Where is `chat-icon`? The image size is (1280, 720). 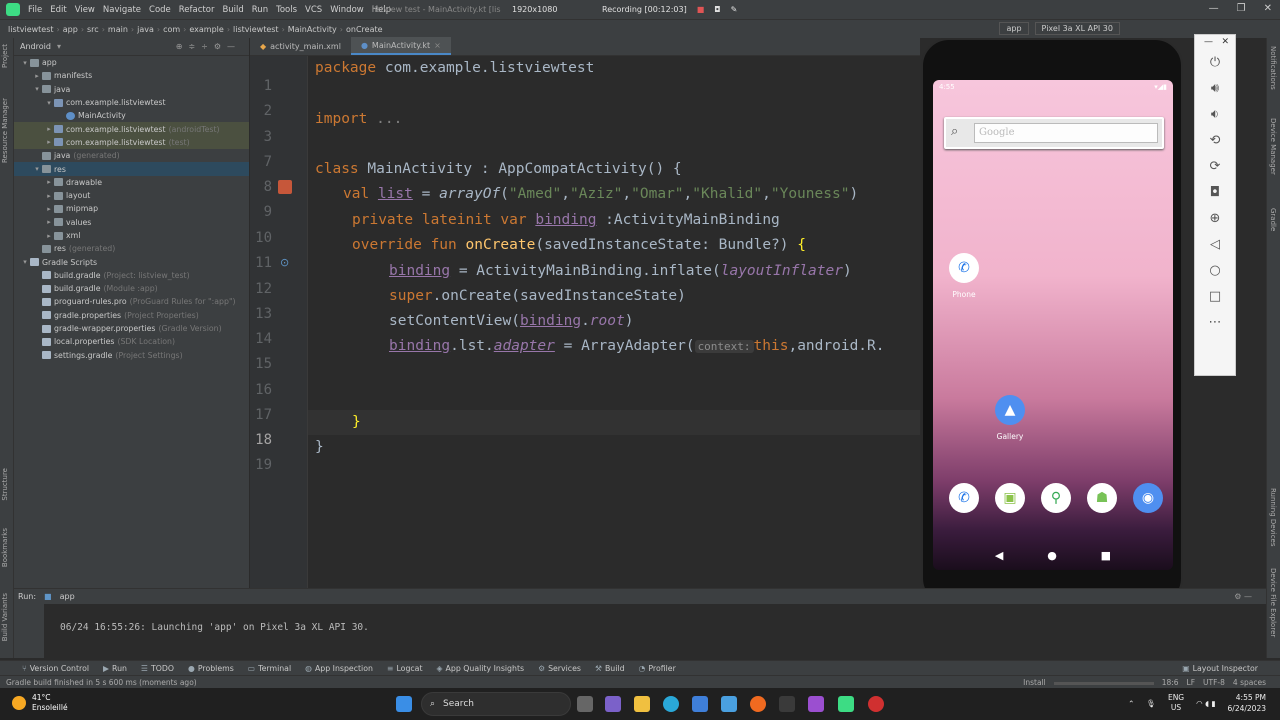 chat-icon is located at coordinates (613, 704).